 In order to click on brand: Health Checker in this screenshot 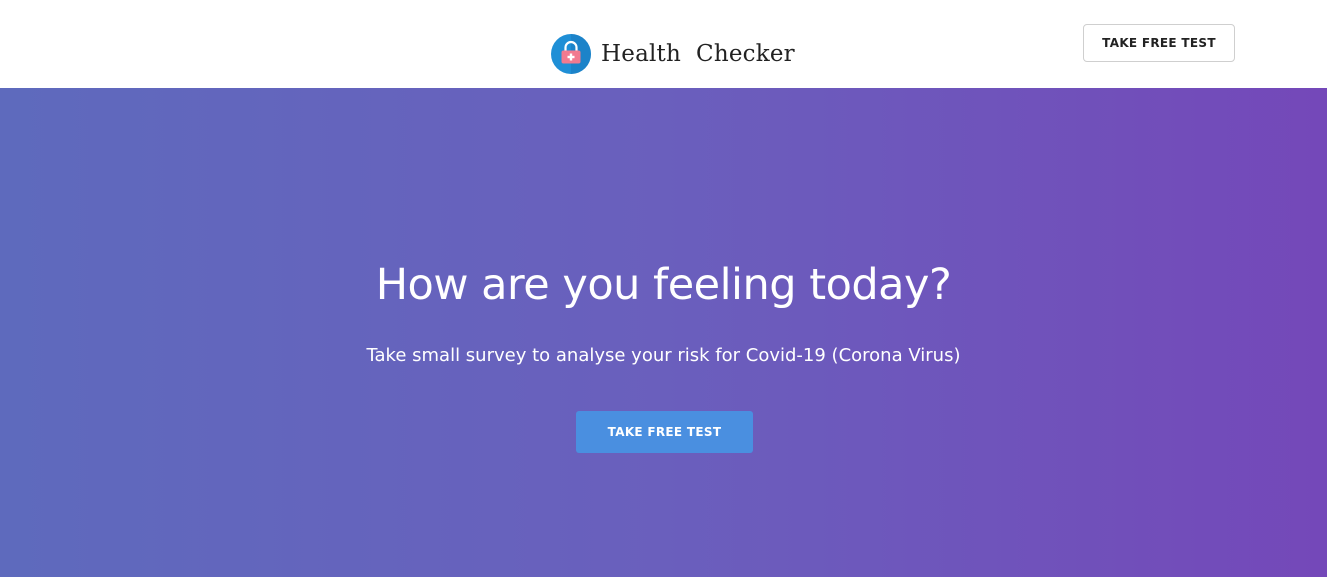, I will do `click(673, 54)`.